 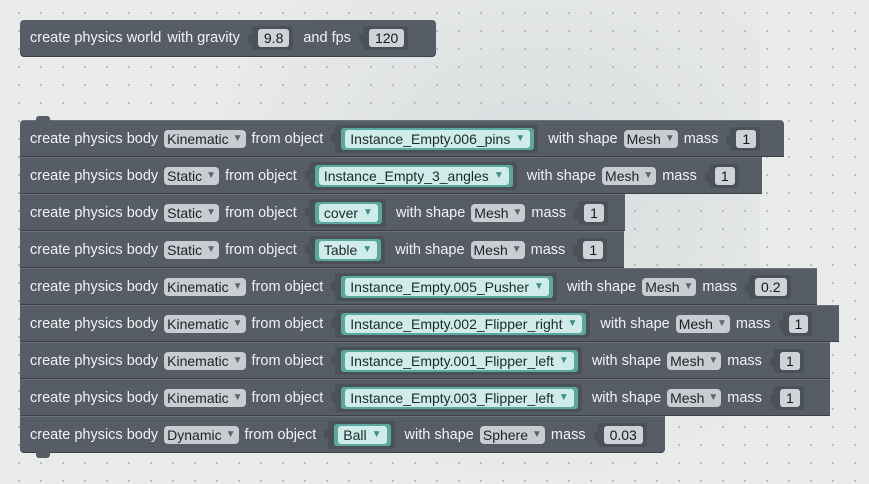 I want to click on fps-value: 120, so click(x=386, y=38).